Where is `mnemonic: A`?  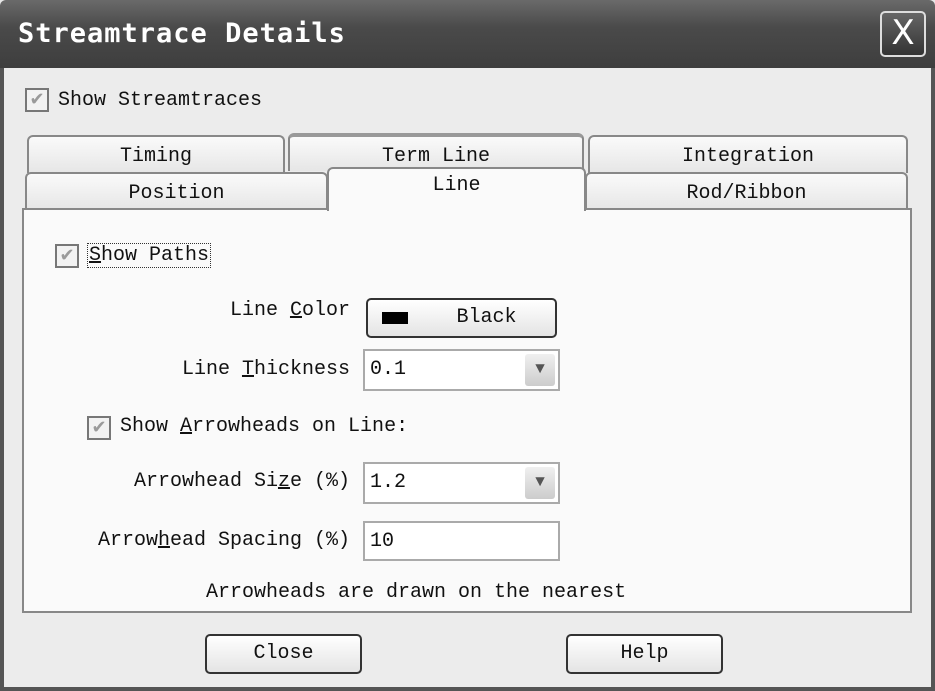 mnemonic: A is located at coordinates (186, 426).